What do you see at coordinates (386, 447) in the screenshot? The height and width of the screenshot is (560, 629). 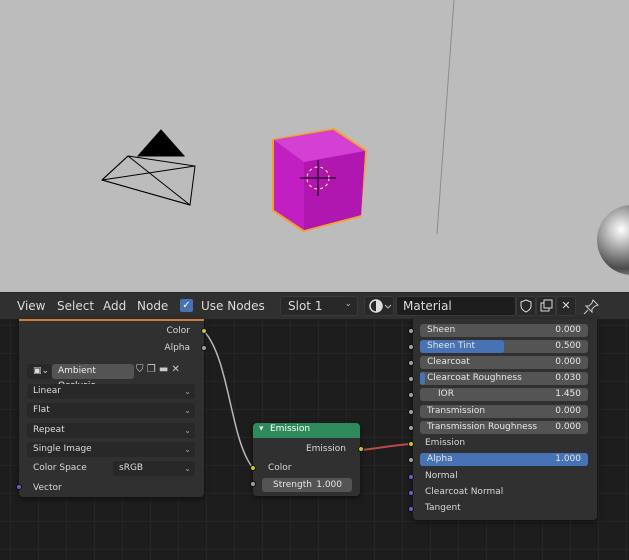 I see `link-emission-to-principled` at bounding box center [386, 447].